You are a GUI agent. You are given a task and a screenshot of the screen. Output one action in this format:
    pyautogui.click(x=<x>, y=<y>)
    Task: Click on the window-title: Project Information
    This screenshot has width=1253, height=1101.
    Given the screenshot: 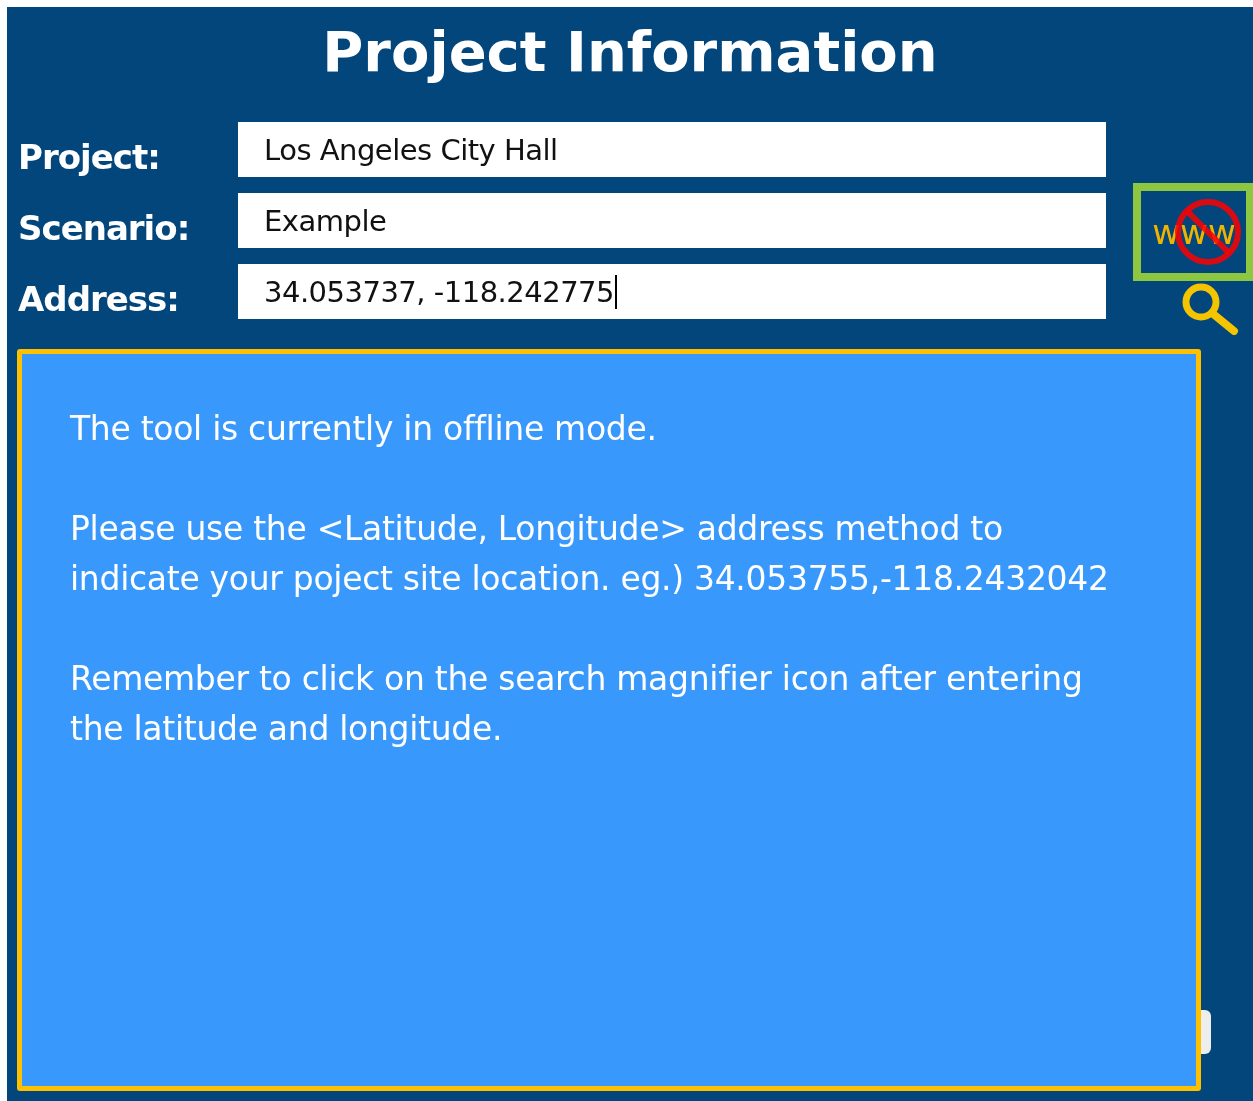 What is the action you would take?
    pyautogui.click(x=630, y=52)
    